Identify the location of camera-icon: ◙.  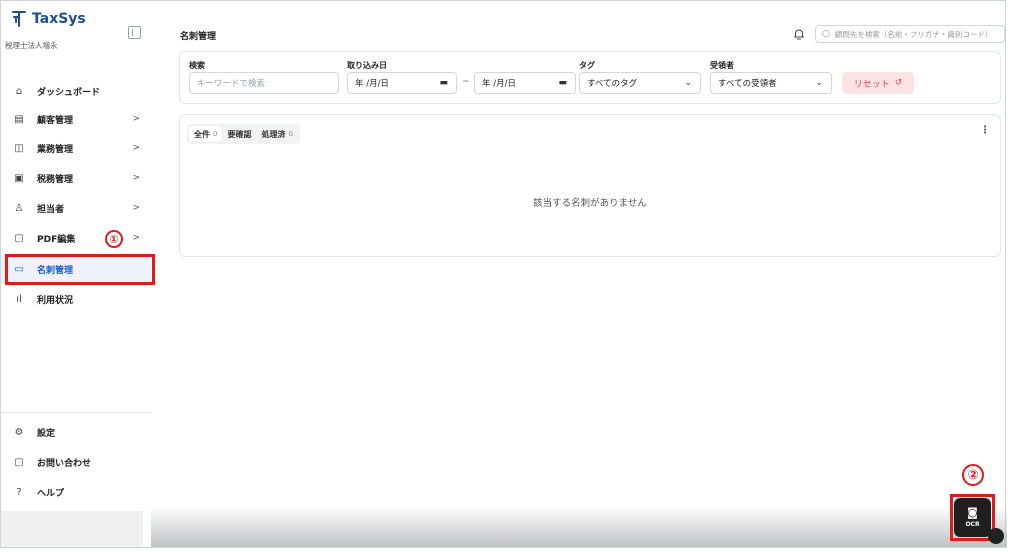
(972, 512).